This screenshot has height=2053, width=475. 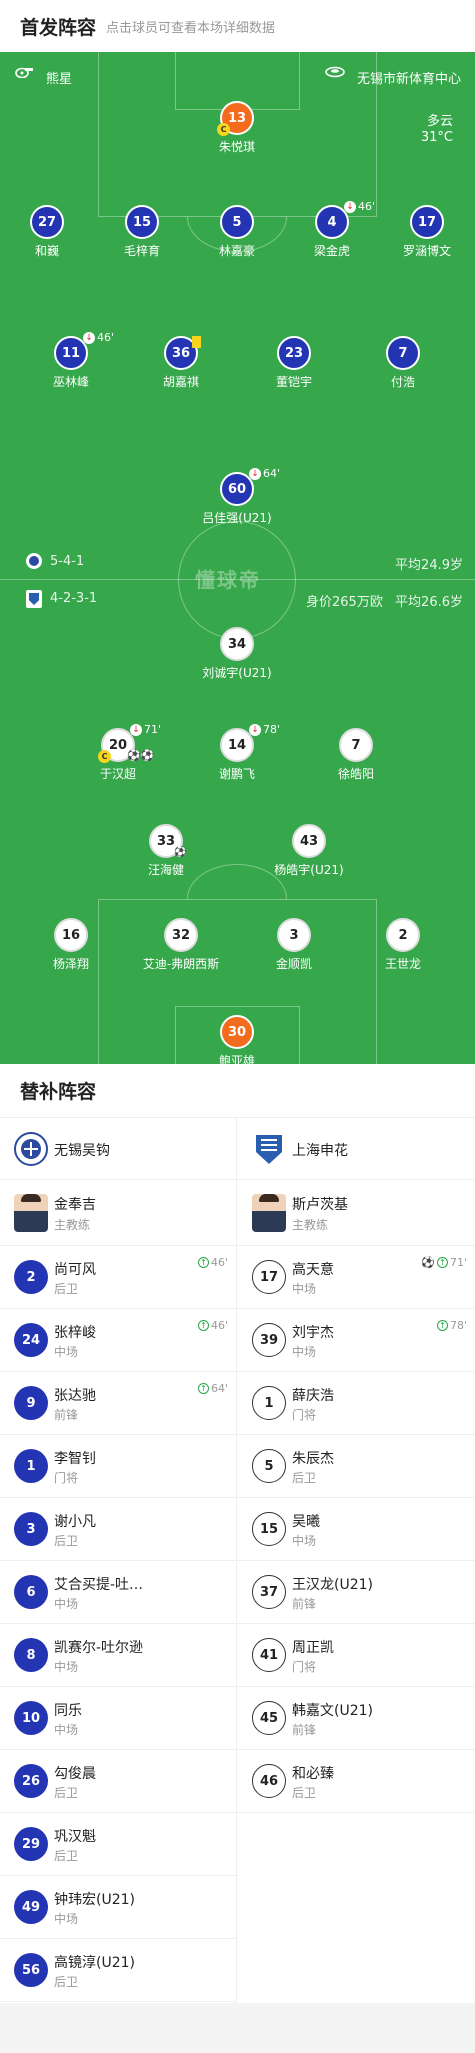 I want to click on sub-out-indicator: ↓ 46', so click(x=359, y=206).